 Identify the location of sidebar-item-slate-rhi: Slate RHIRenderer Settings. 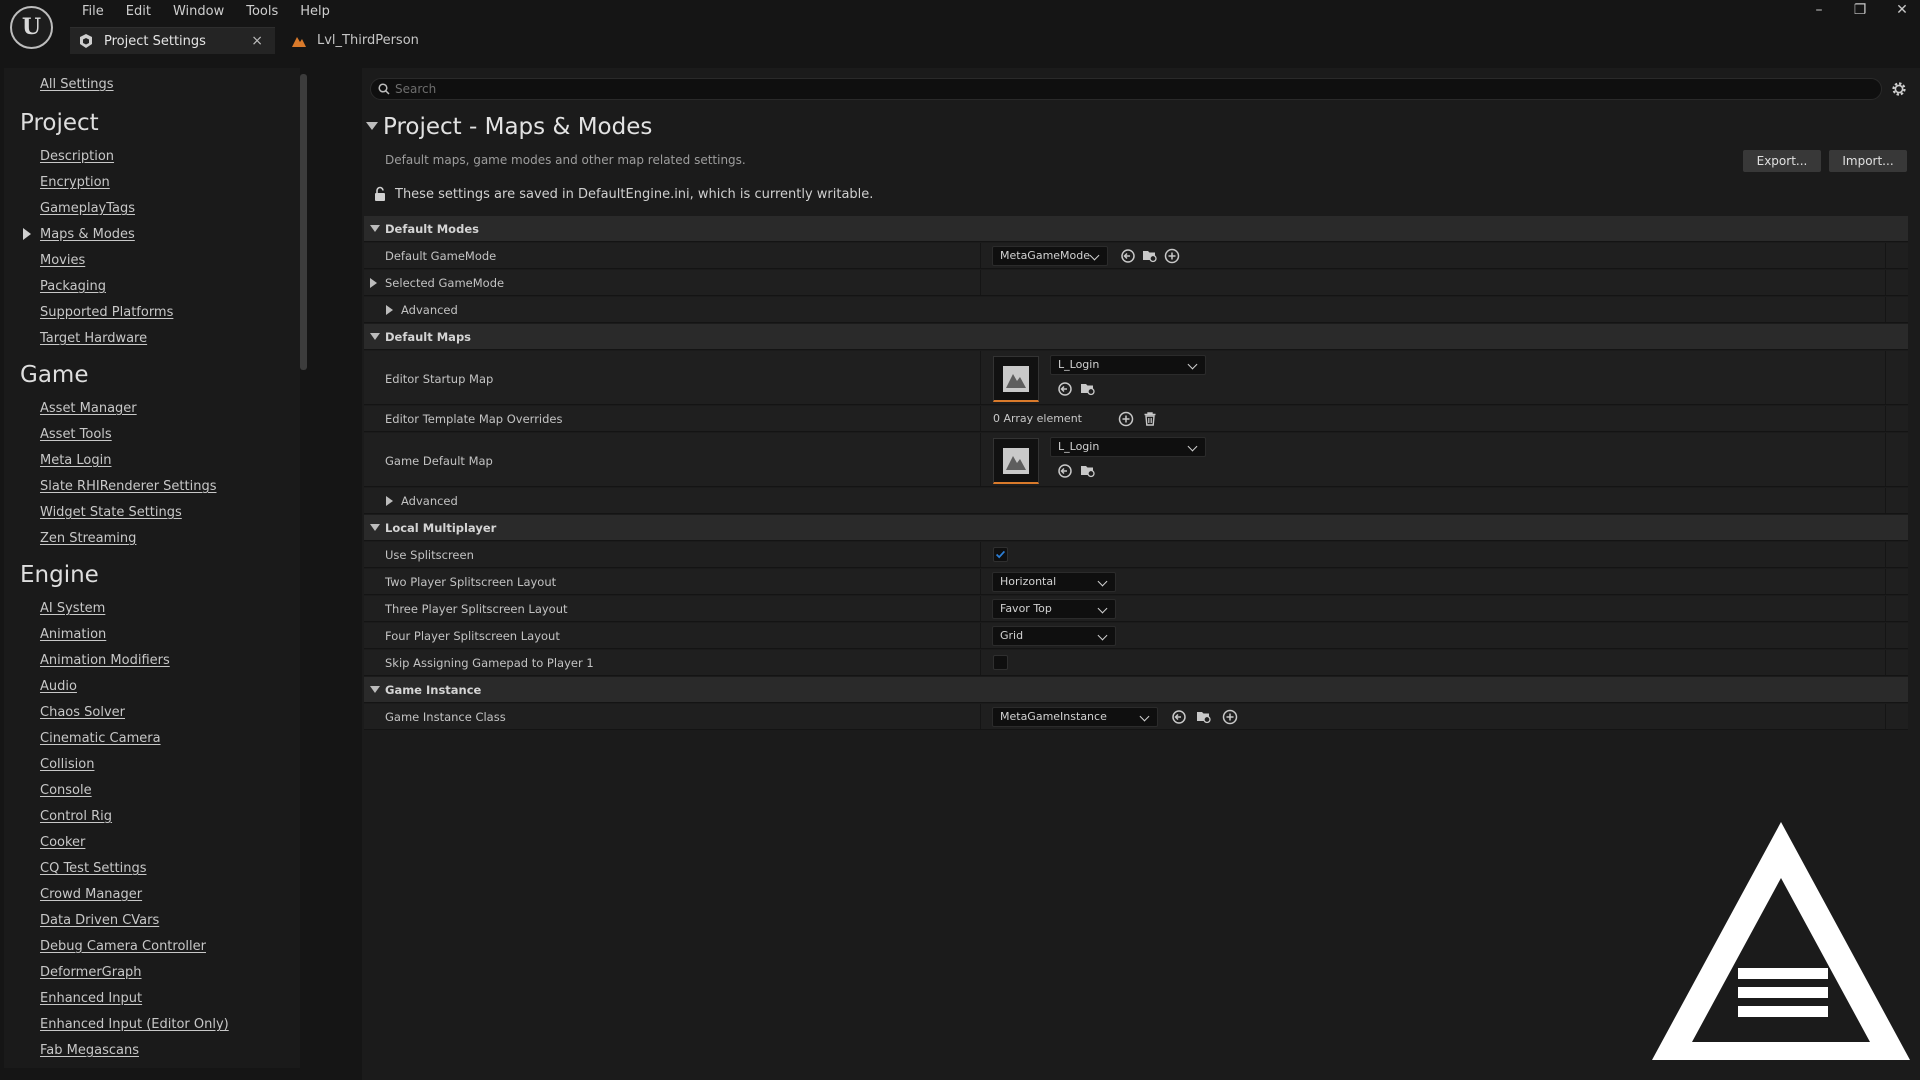
(128, 486).